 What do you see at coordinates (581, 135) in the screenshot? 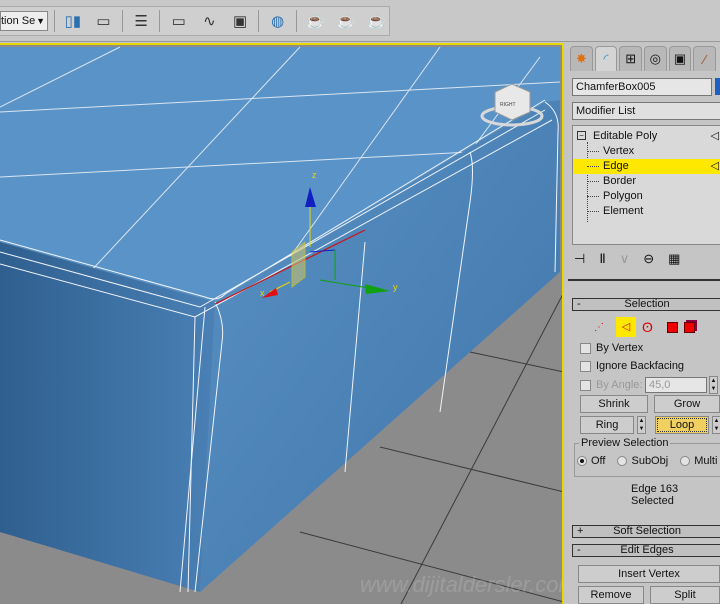
I see `collapse-icon: −` at bounding box center [581, 135].